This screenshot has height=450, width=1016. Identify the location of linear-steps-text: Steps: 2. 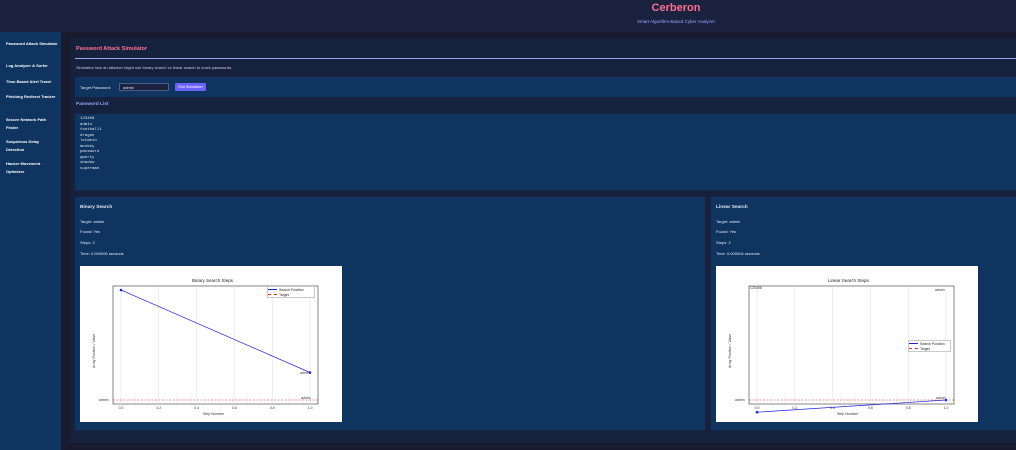
(723, 242).